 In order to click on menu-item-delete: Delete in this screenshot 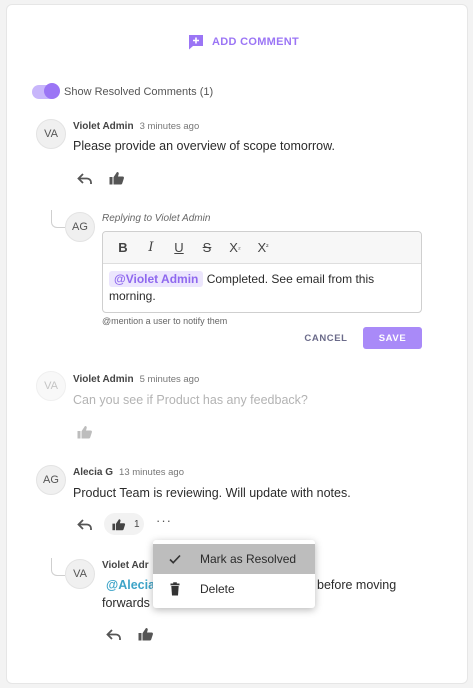, I will do `click(234, 589)`.